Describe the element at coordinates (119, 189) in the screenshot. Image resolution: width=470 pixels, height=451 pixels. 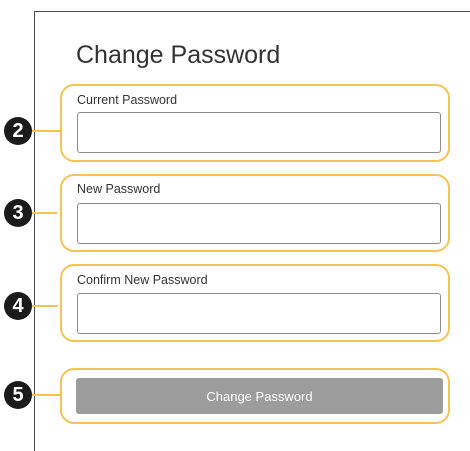
I see `new-password-label: New Password` at that location.